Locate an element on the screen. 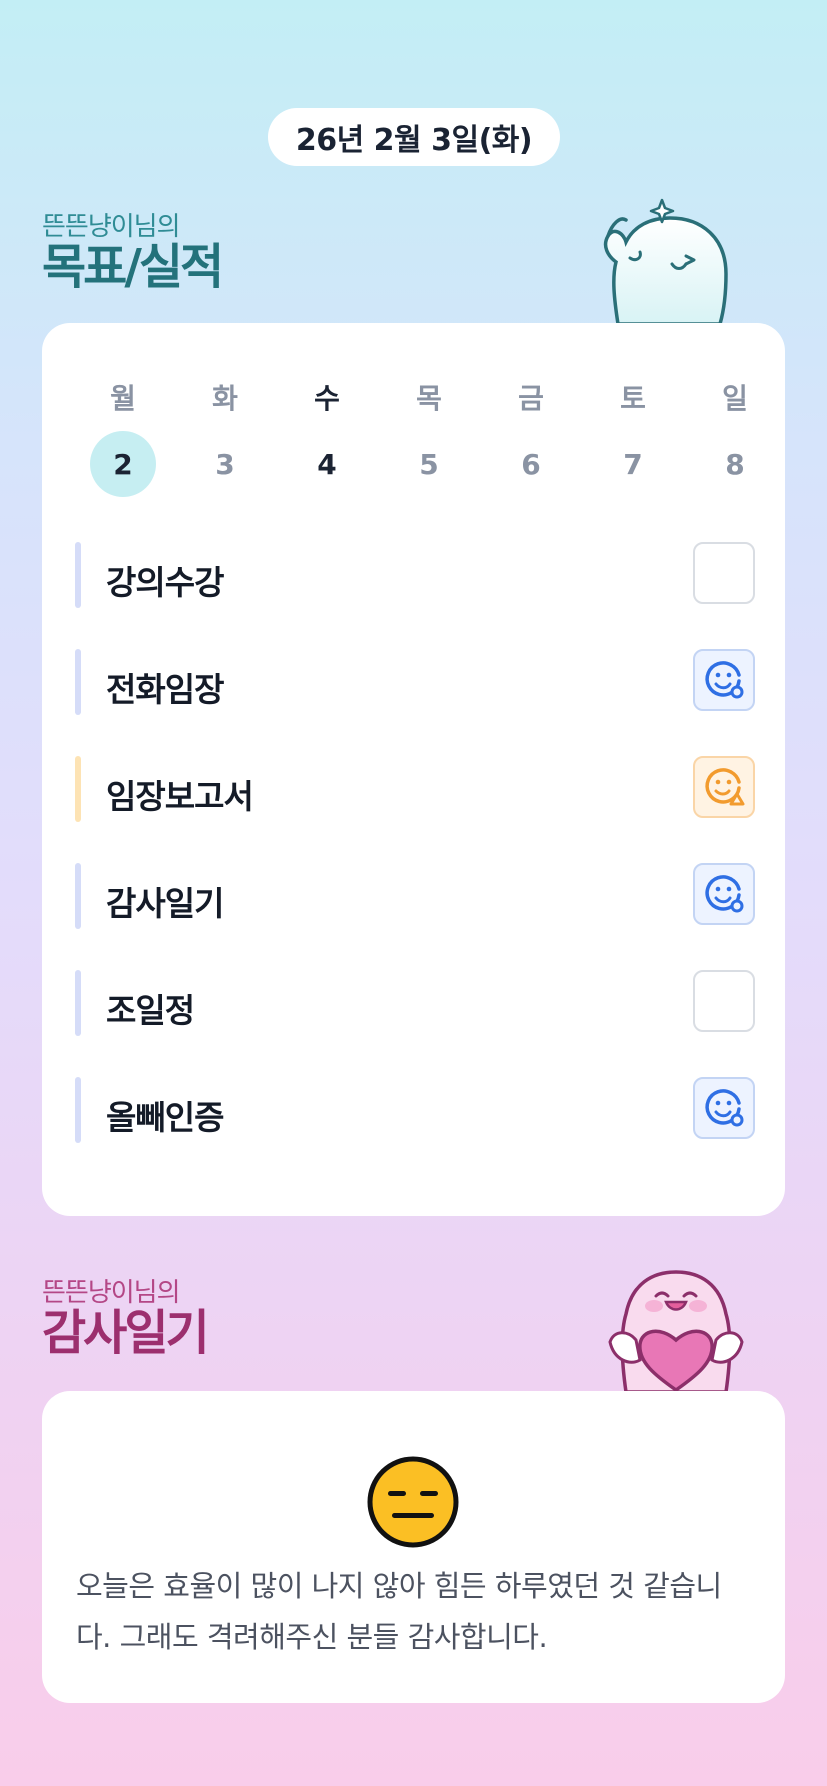 The height and width of the screenshot is (1786, 827). task-label: 임장보고서 is located at coordinates (180, 796).